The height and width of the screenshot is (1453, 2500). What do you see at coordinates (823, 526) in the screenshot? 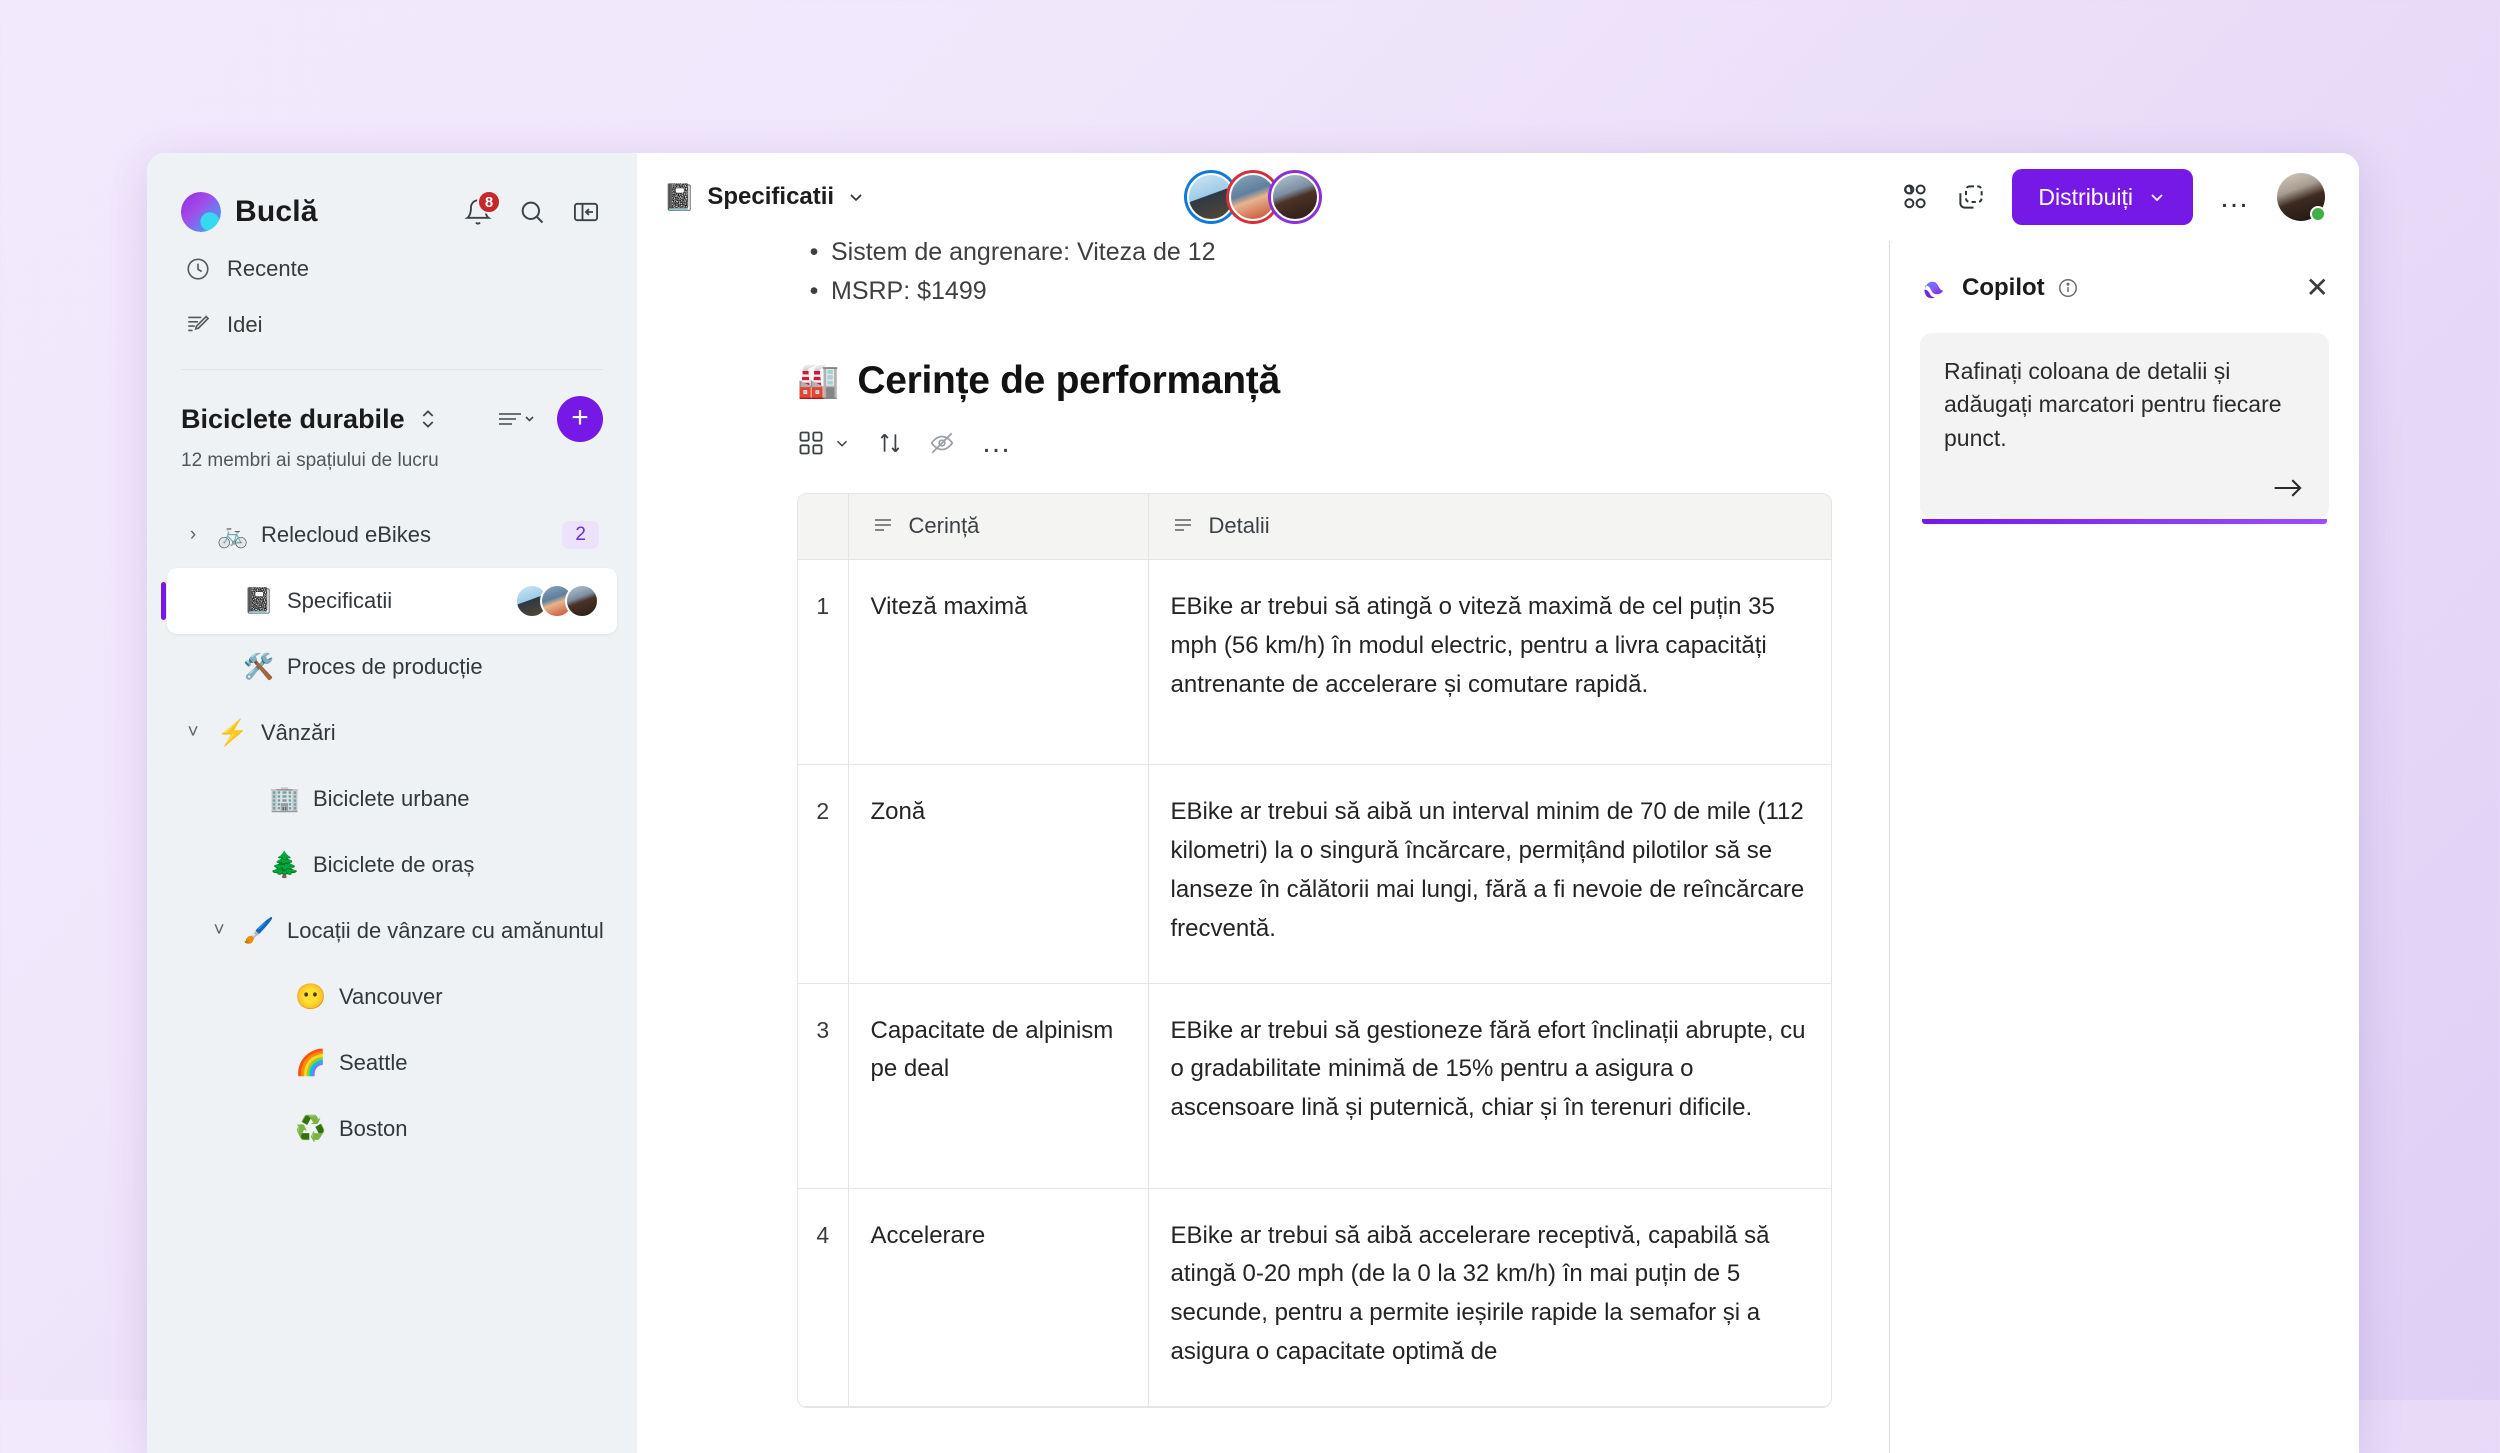
I see `column-header-index` at bounding box center [823, 526].